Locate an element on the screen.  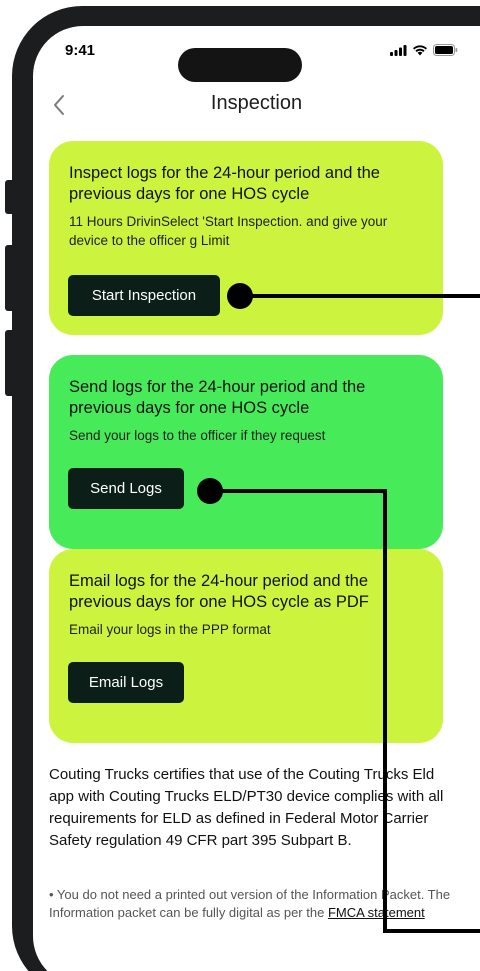
volume-down-button is located at coordinates (9, 363).